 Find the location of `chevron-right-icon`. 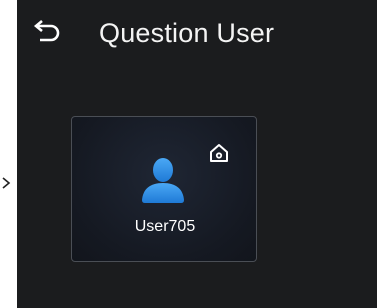

chevron-right-icon is located at coordinates (6, 183).